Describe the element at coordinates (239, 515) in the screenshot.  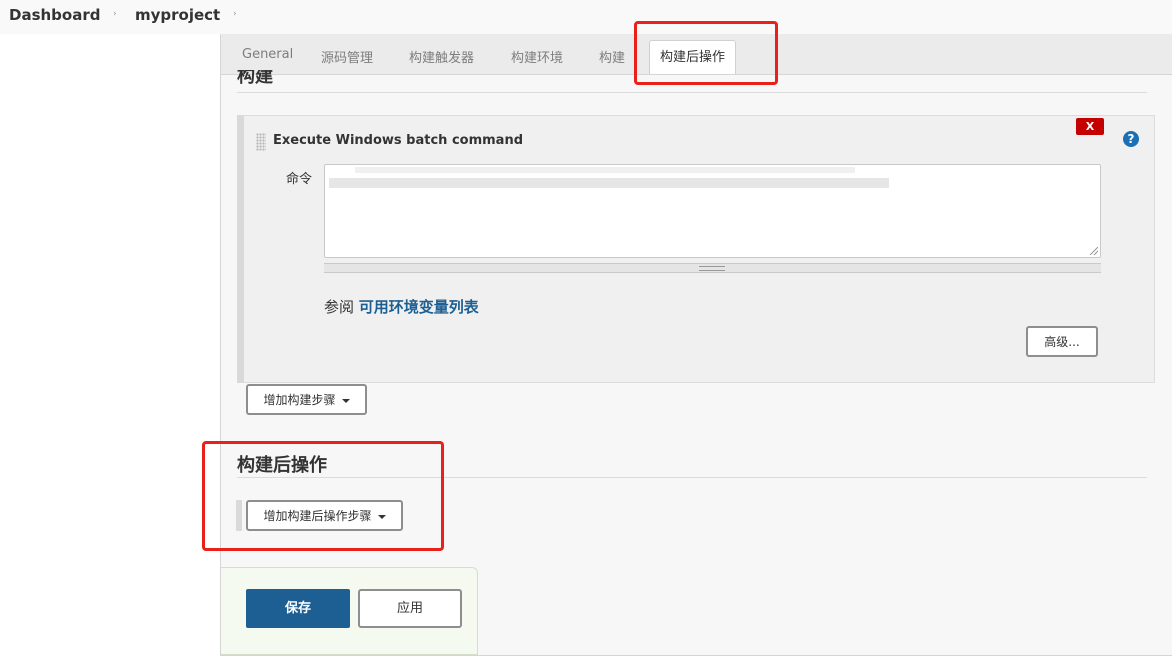
I see `post-build-accent` at that location.